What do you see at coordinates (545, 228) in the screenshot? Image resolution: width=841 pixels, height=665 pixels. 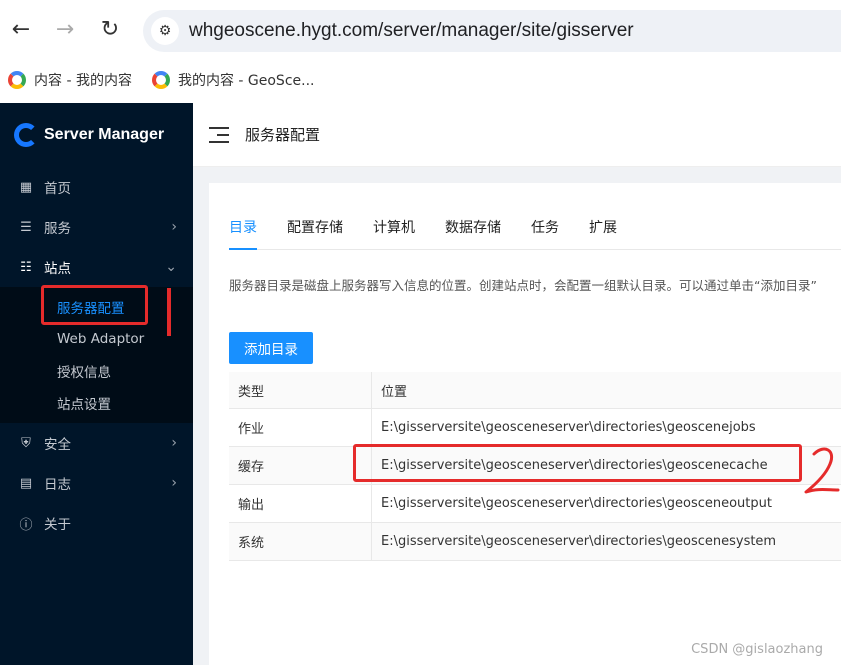 I see `tab-tasks: 任务` at bounding box center [545, 228].